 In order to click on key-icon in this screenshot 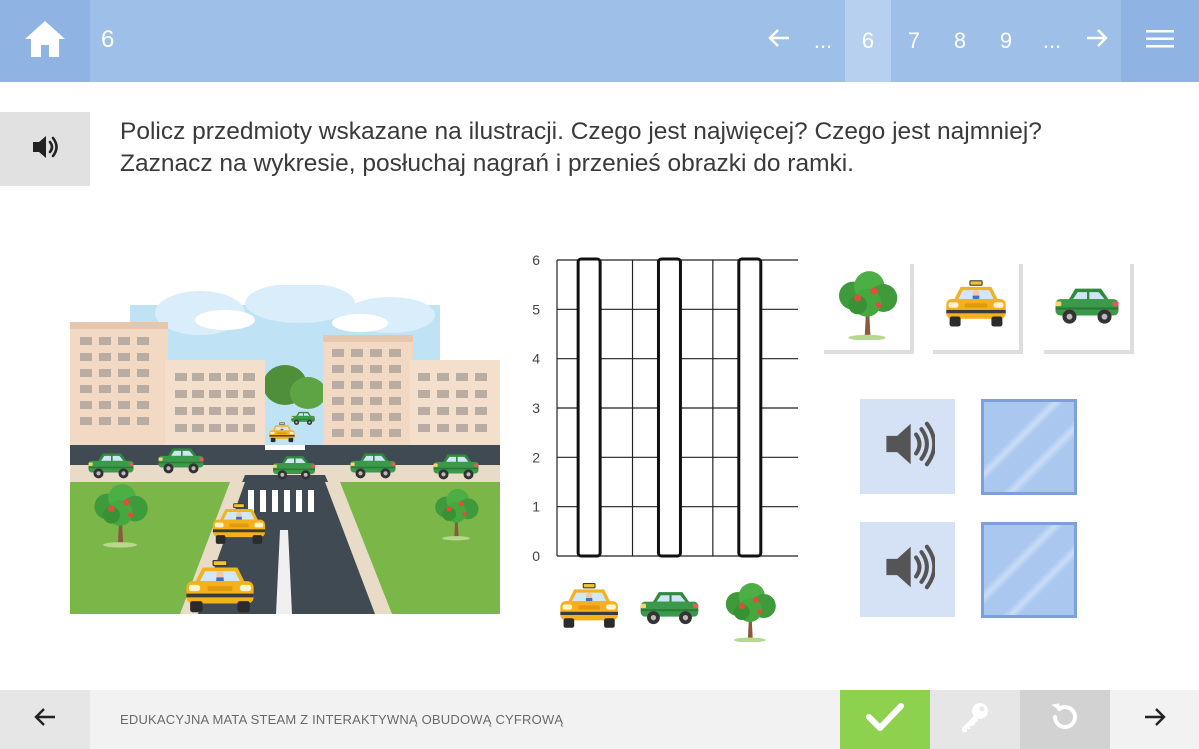, I will do `click(975, 719)`.